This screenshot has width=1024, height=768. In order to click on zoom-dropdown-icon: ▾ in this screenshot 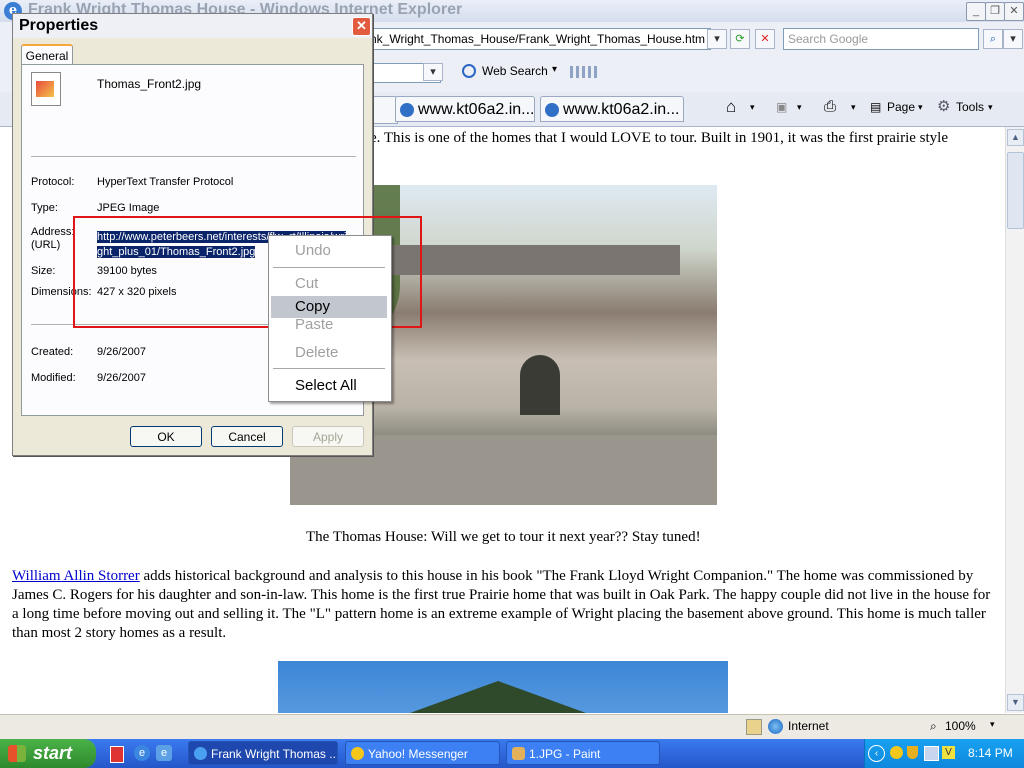, I will do `click(992, 724)`.